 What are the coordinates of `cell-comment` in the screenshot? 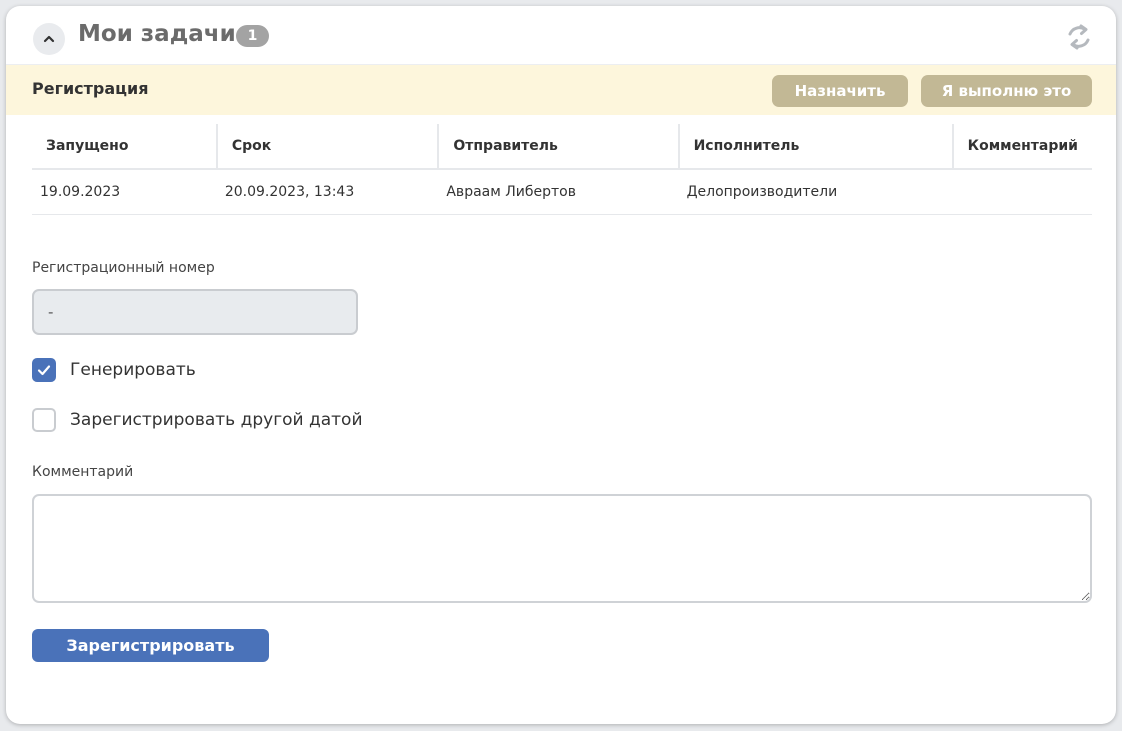 It's located at (1022, 192).